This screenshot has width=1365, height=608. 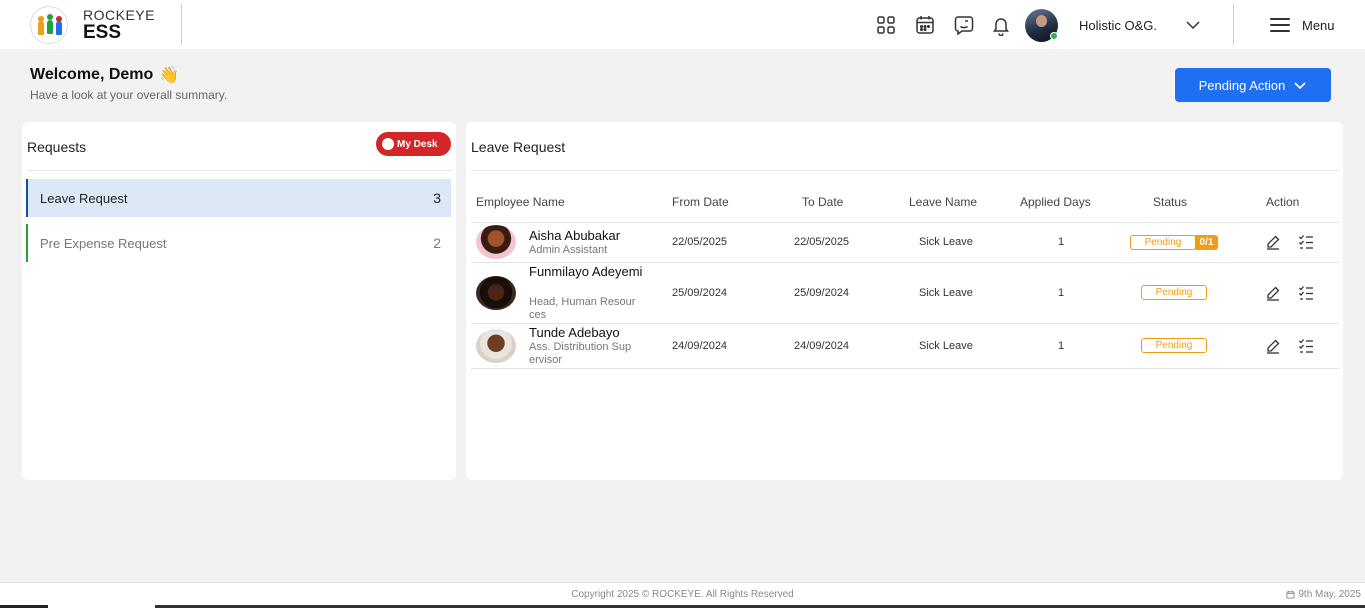 I want to click on requests-title: Requests, so click(x=57, y=147).